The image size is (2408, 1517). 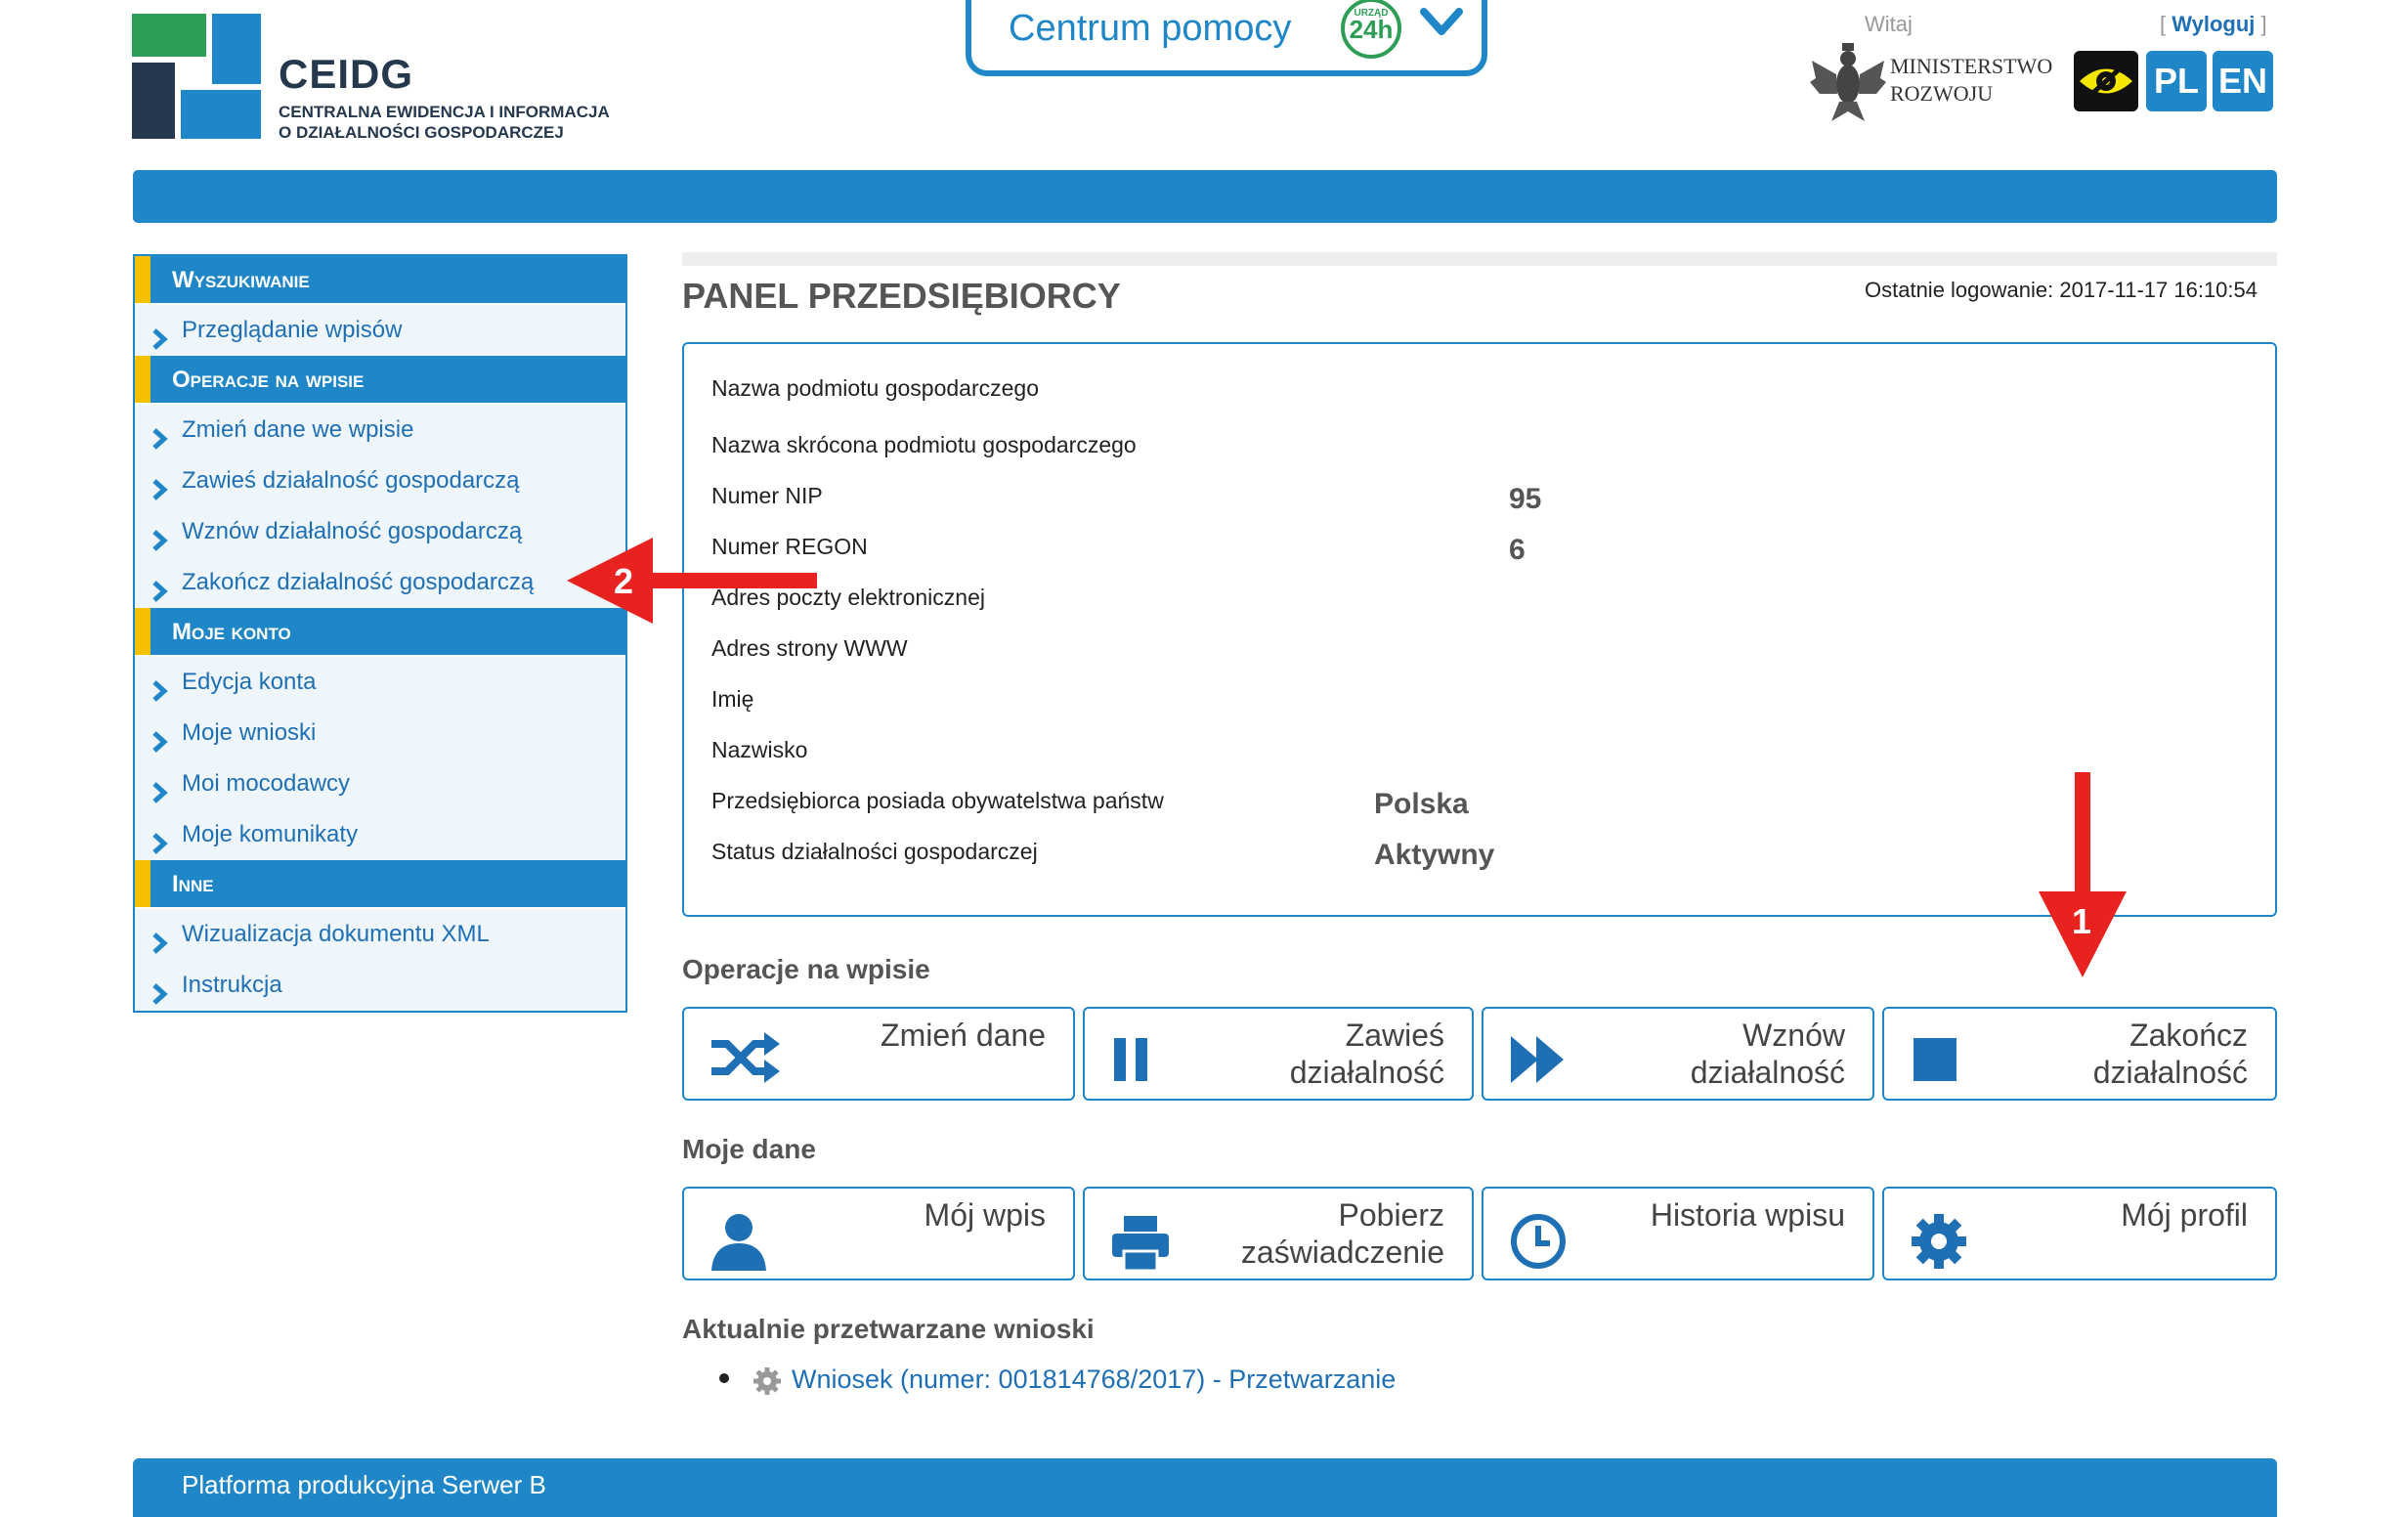 I want to click on button-label-line1: Mój profil, so click(x=2184, y=1215).